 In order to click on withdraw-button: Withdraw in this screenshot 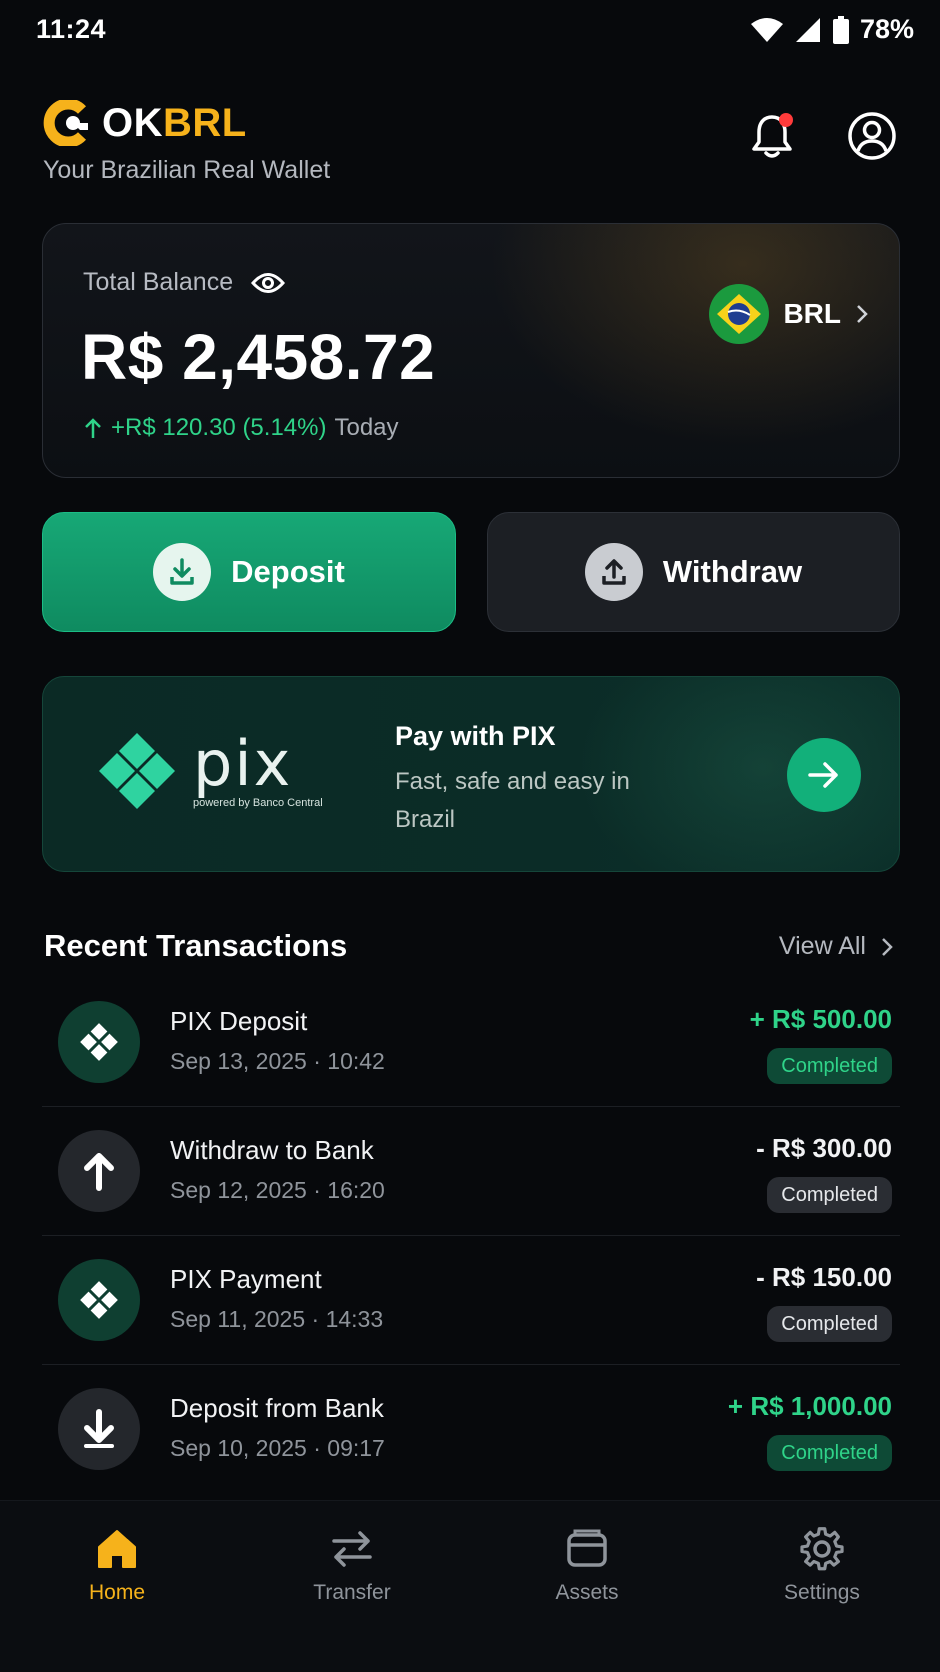, I will do `click(693, 572)`.